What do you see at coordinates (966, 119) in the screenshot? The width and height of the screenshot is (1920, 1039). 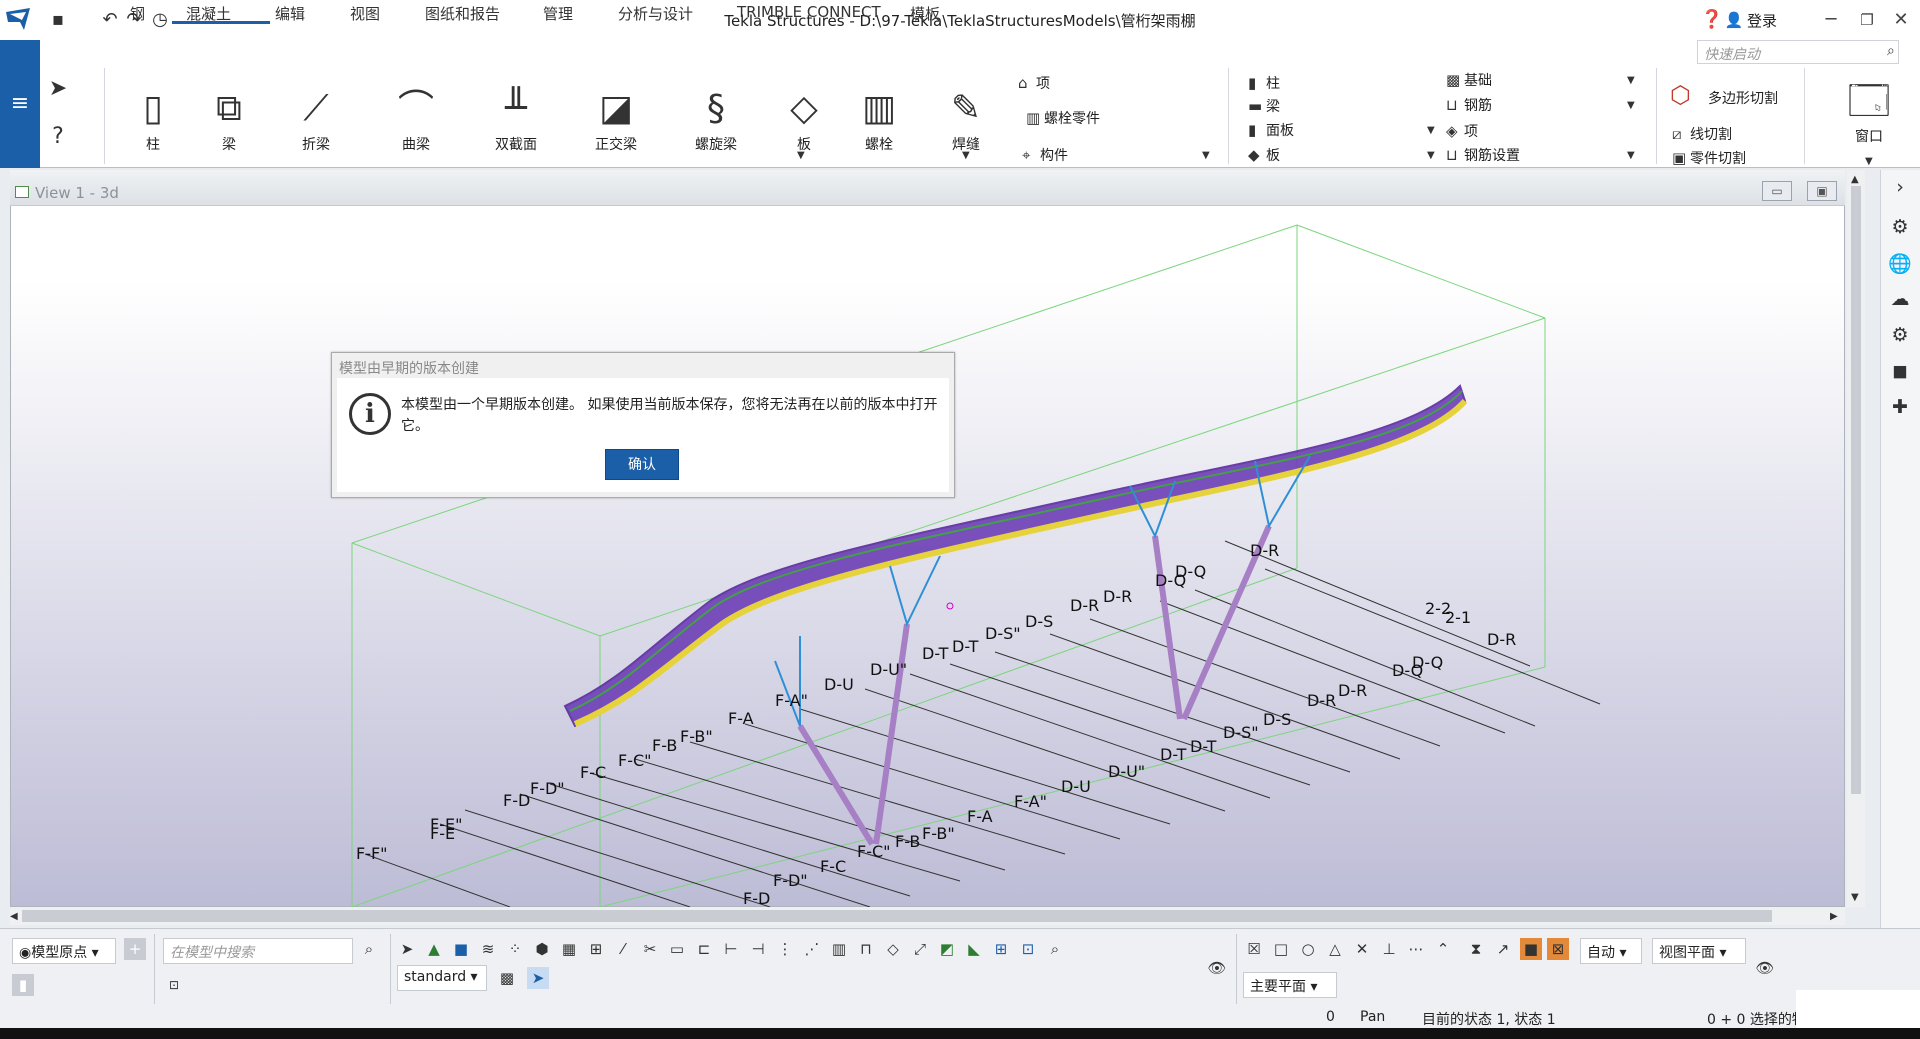 I see `tool-weld: ✎ 焊缝` at bounding box center [966, 119].